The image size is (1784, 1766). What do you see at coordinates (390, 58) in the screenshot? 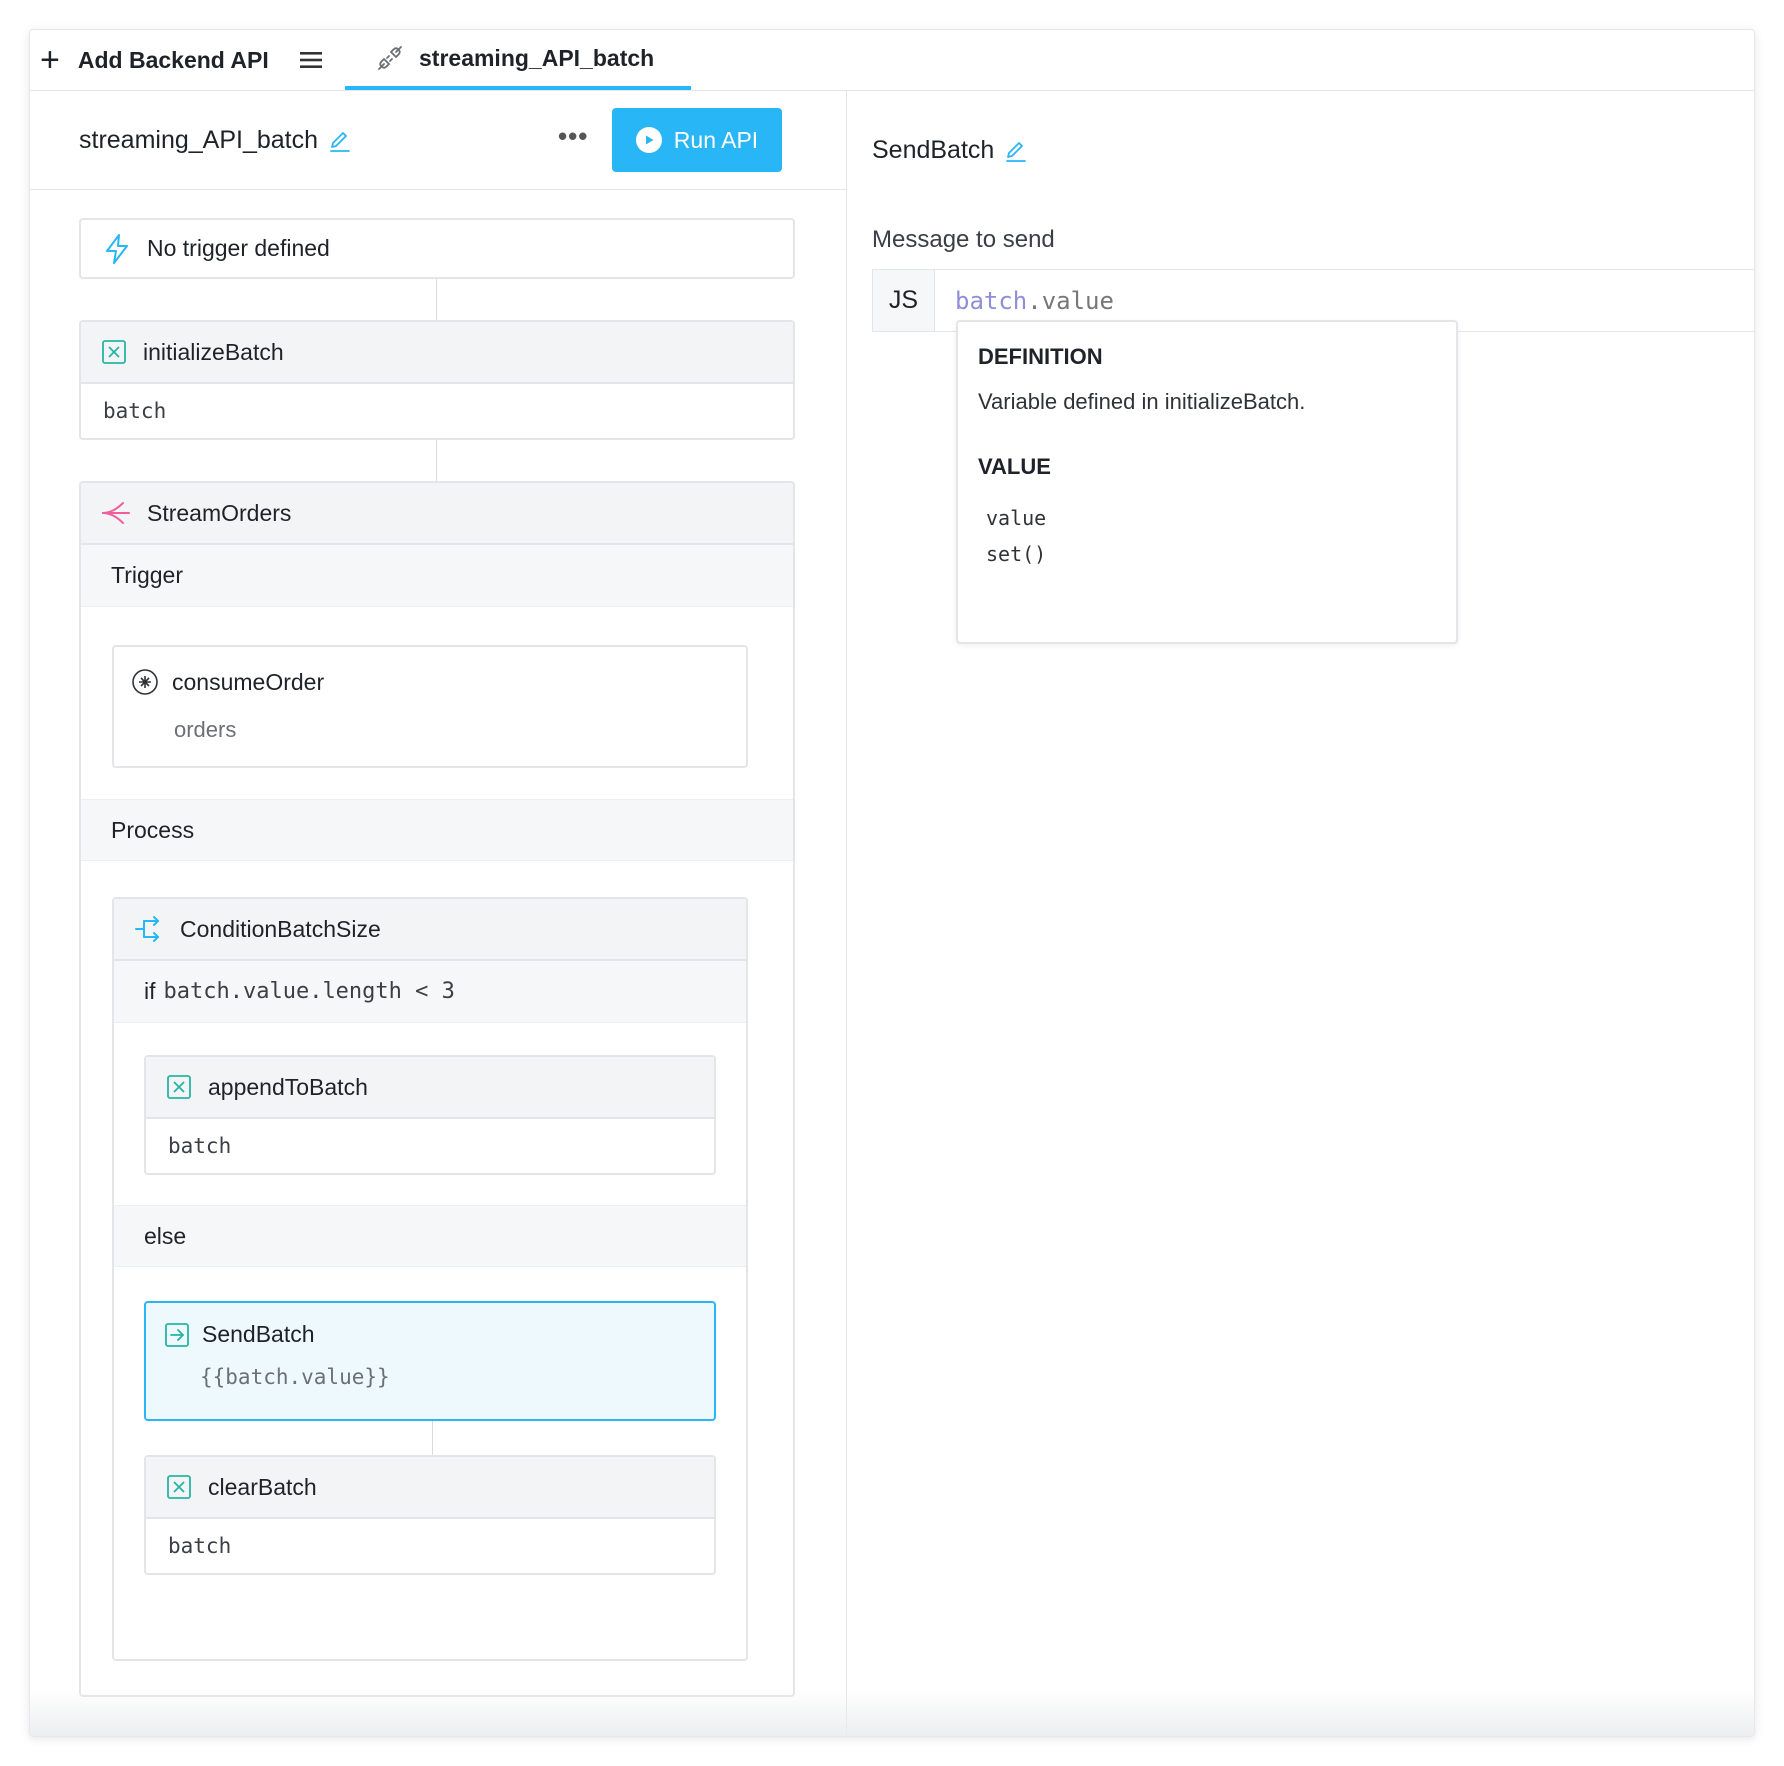
I see `plug-icon` at bounding box center [390, 58].